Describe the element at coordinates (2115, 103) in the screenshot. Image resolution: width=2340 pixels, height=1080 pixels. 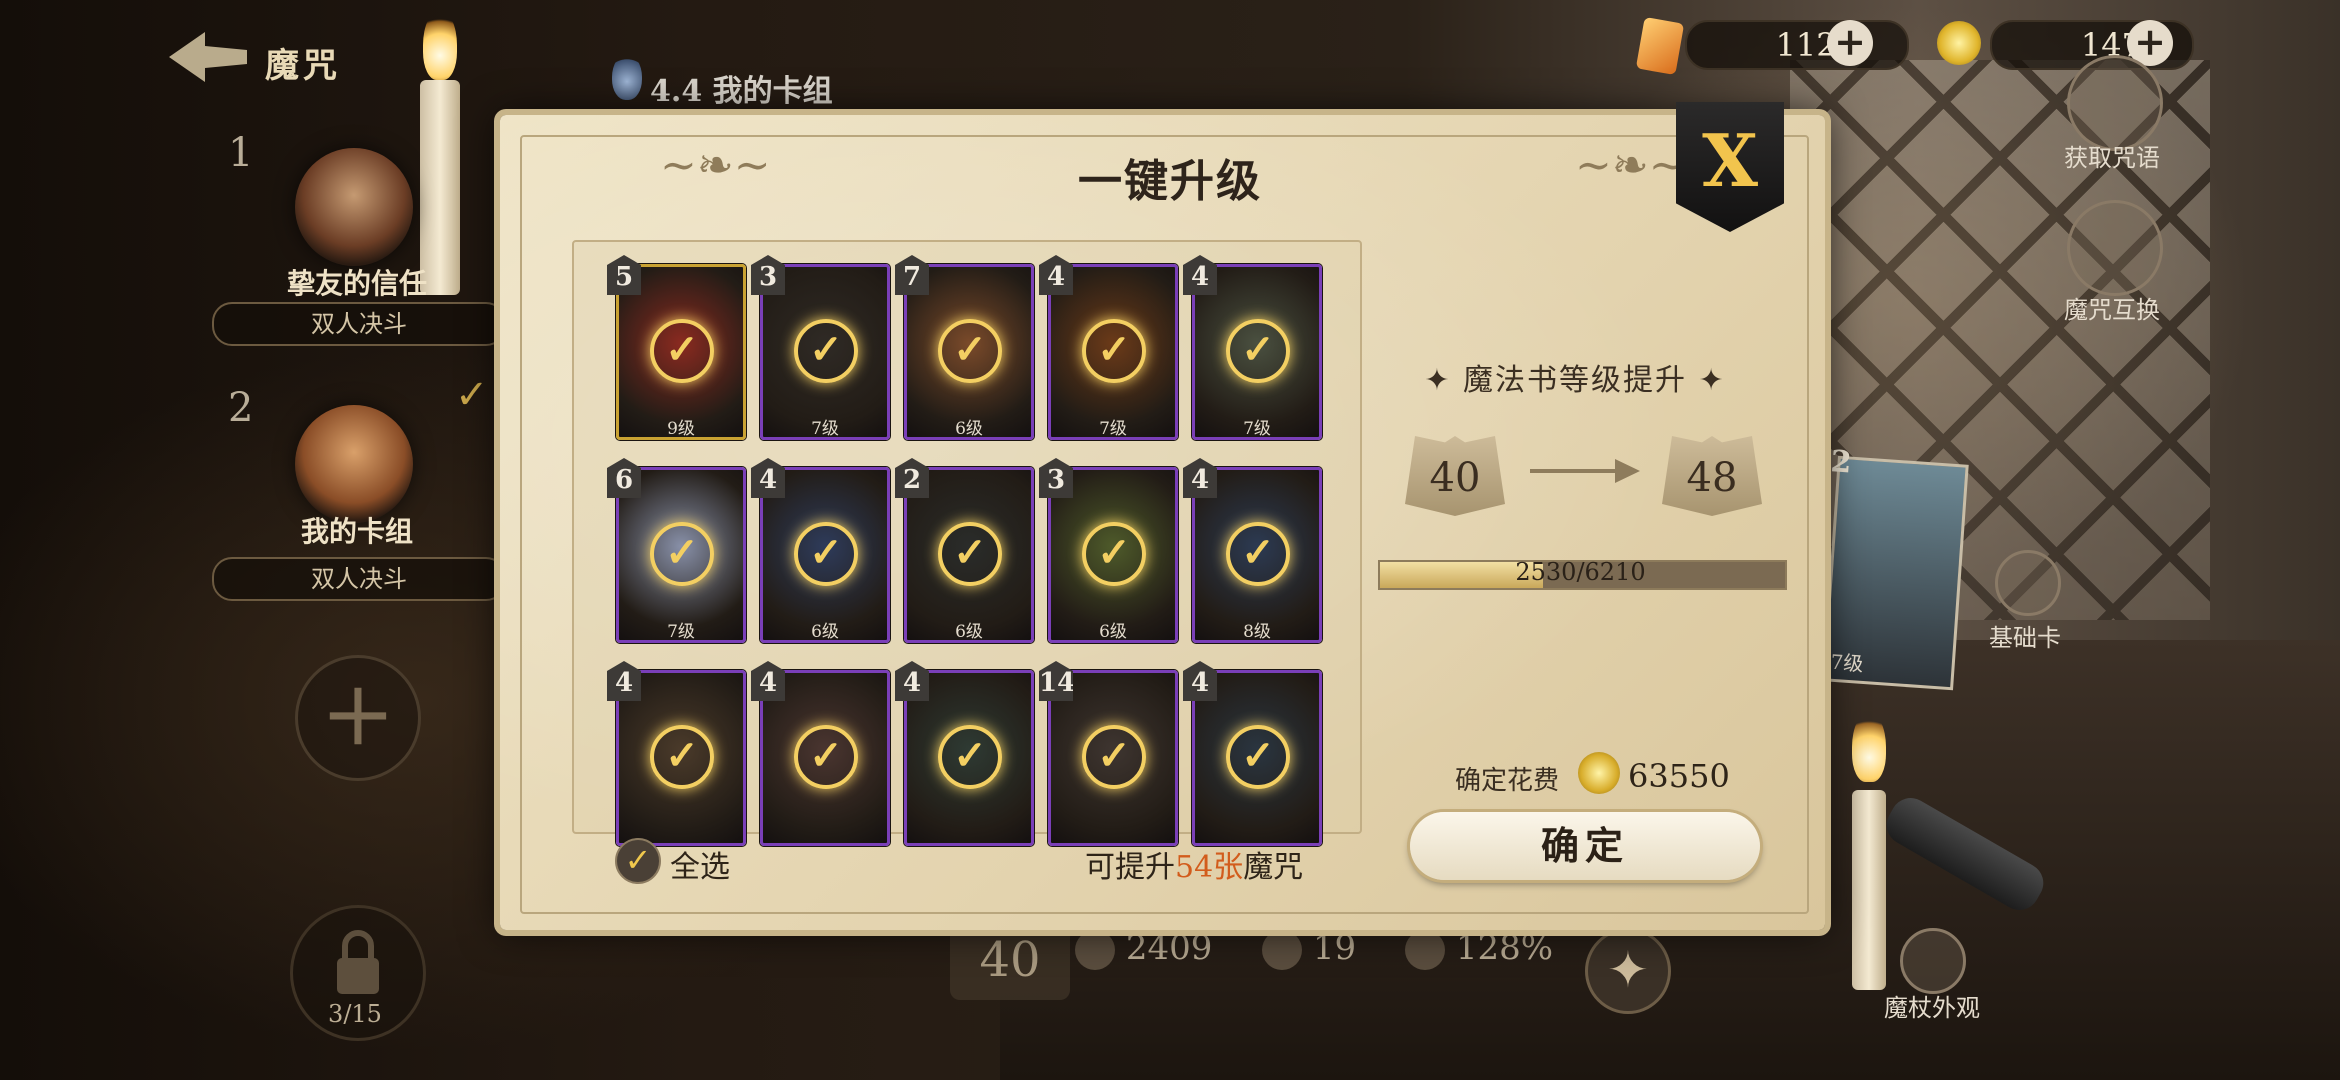
I see `get-spells-icon` at that location.